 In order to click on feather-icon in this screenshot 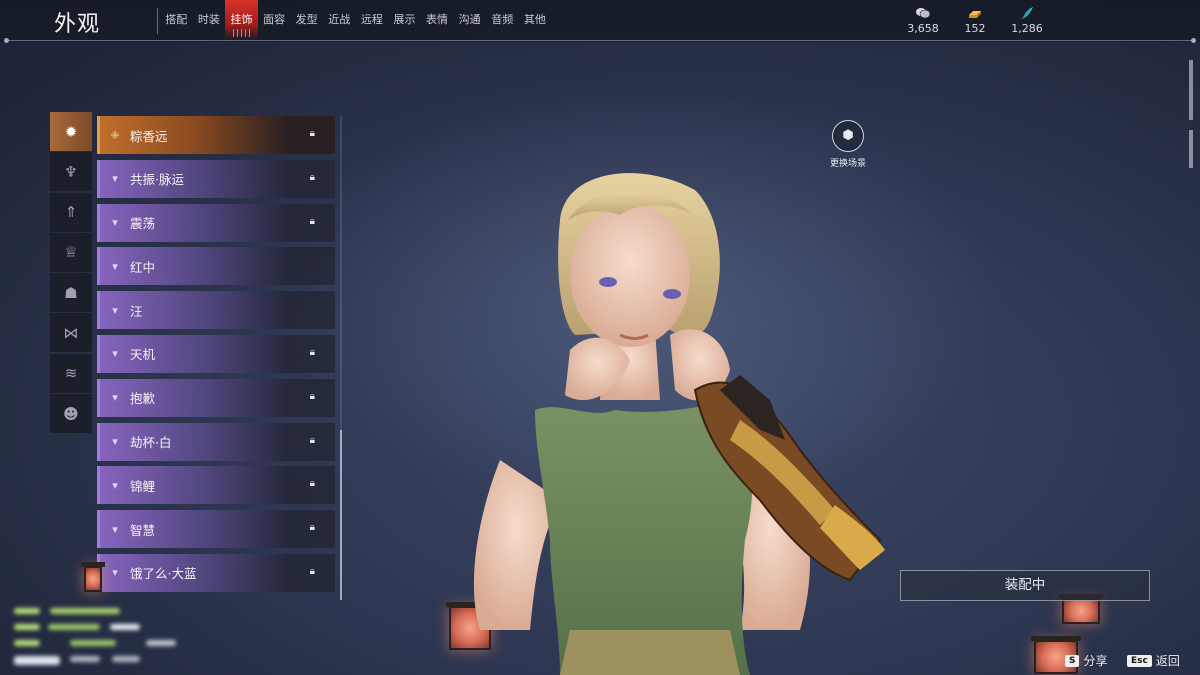, I will do `click(1027, 13)`.